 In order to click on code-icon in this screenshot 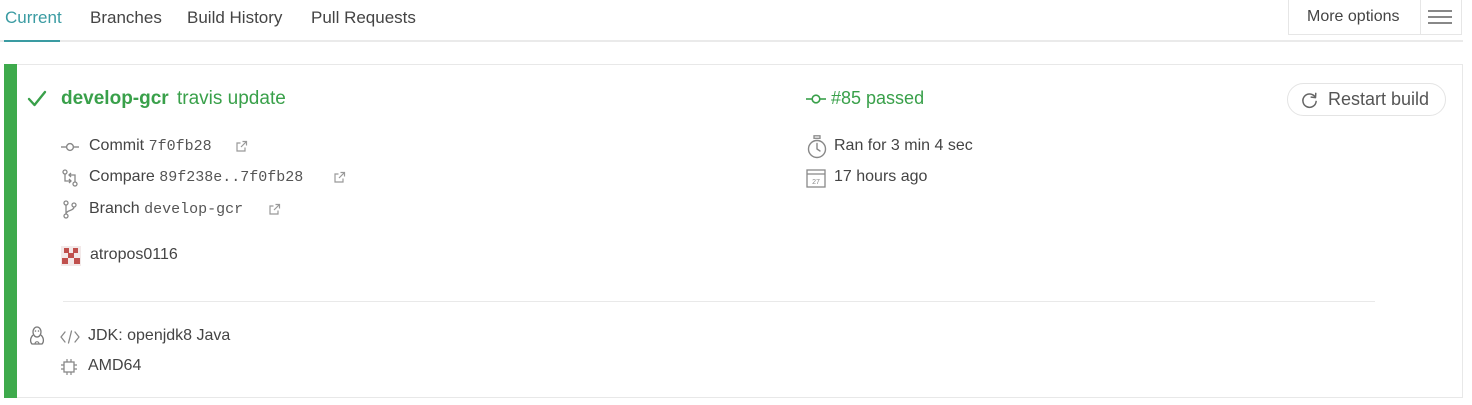, I will do `click(70, 337)`.